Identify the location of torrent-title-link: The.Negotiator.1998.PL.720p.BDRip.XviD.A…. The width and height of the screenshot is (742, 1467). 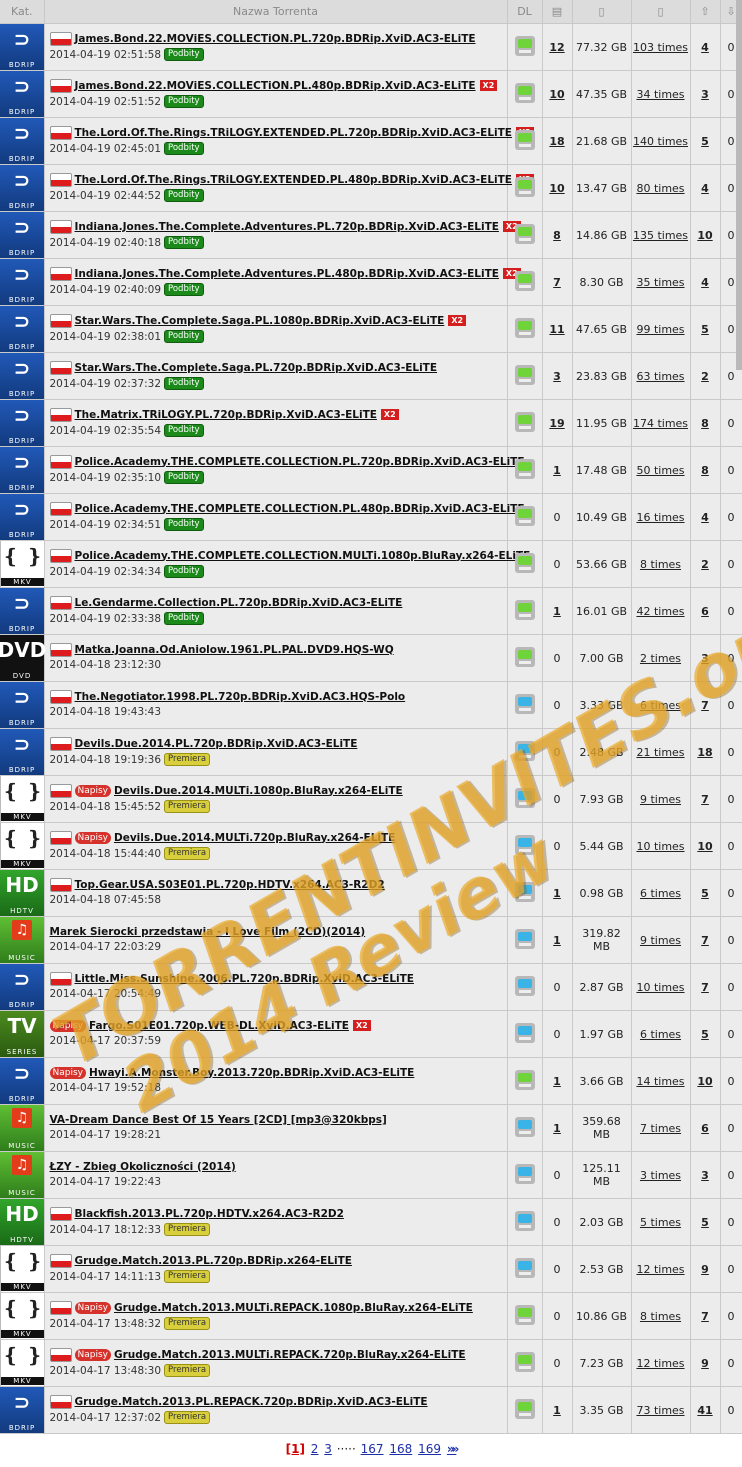
(240, 697).